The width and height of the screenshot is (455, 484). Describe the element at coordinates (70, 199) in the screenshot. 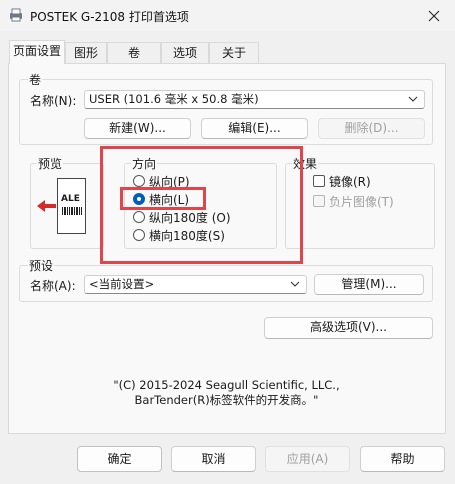

I see `preview-thumbnail-text: ALE` at that location.